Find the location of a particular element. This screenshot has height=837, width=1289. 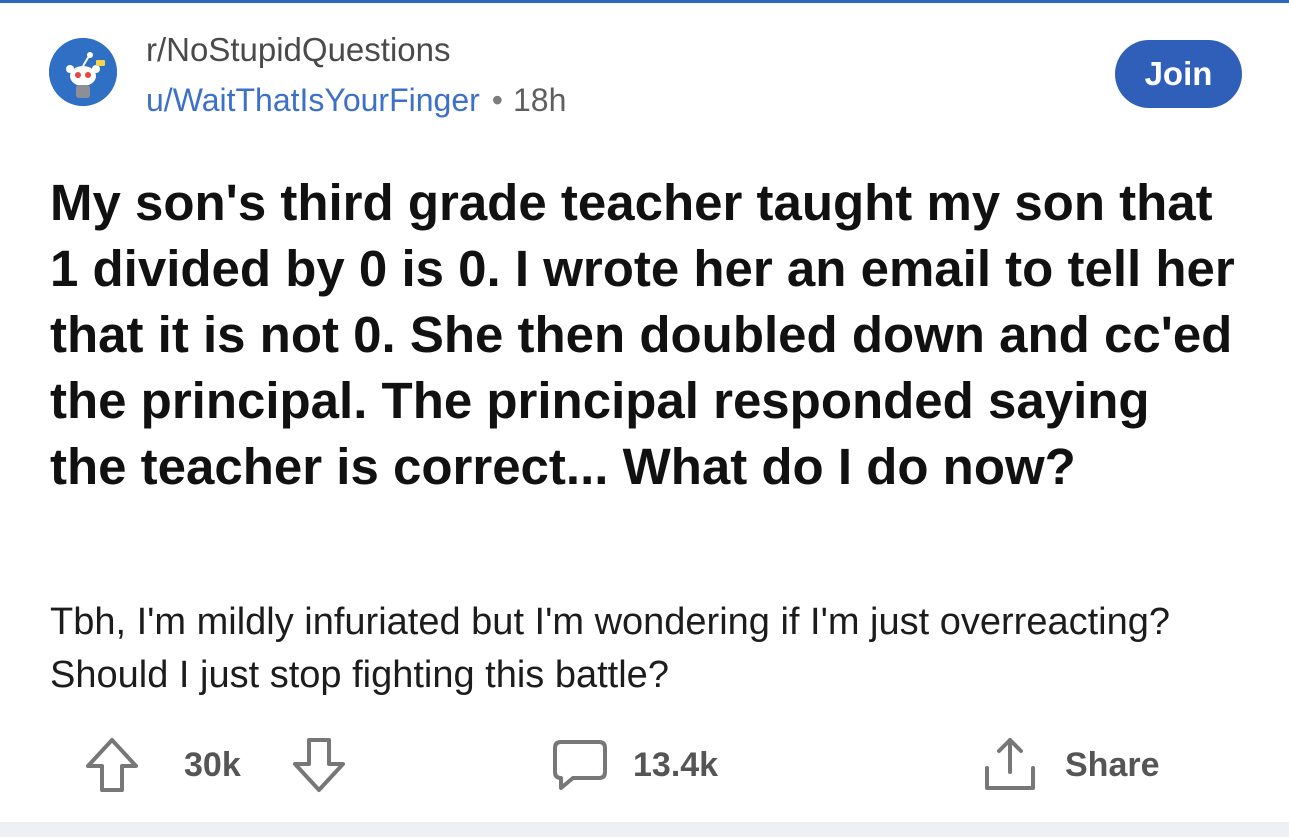

post-meta: u/WaitThatIsYourFinger • 18h is located at coordinates (356, 100).